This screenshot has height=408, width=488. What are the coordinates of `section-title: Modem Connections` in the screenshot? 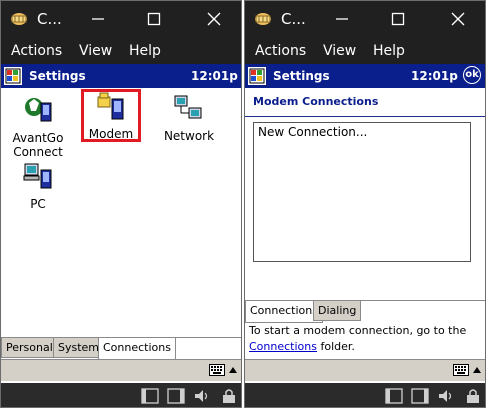 It's located at (316, 101).